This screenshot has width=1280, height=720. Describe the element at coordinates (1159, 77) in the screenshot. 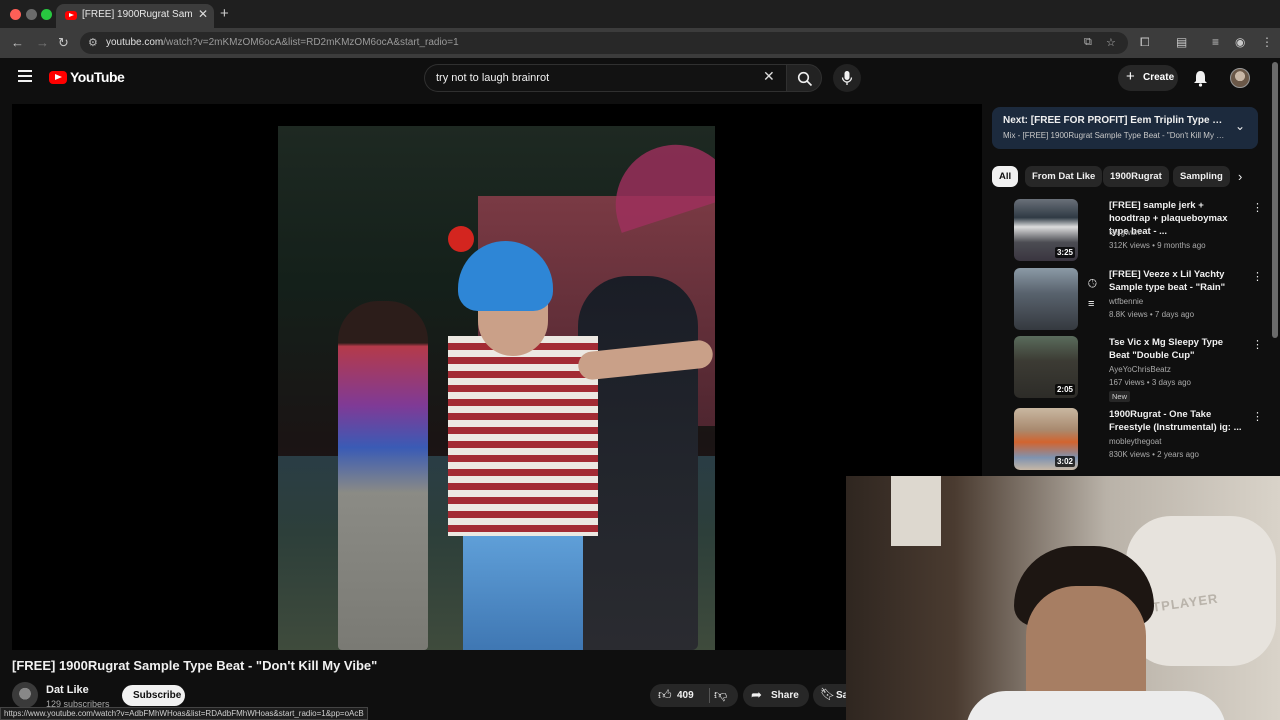

I see `create-label: Create` at that location.